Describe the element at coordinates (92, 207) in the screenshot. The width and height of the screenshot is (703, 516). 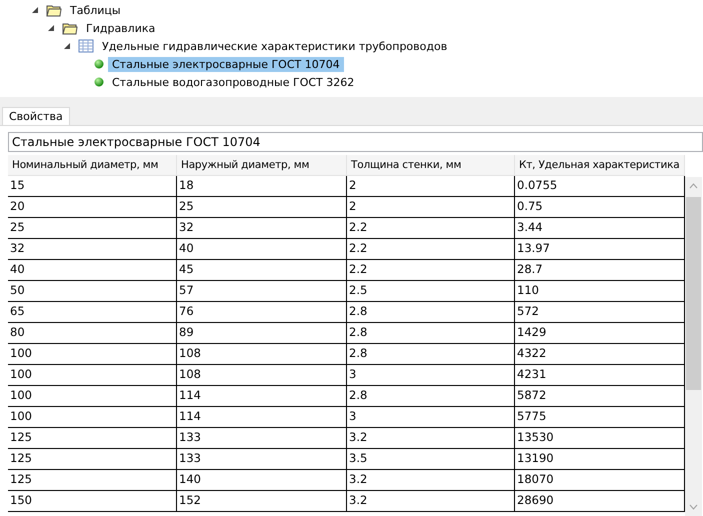
I see `table-cell: 20` at that location.